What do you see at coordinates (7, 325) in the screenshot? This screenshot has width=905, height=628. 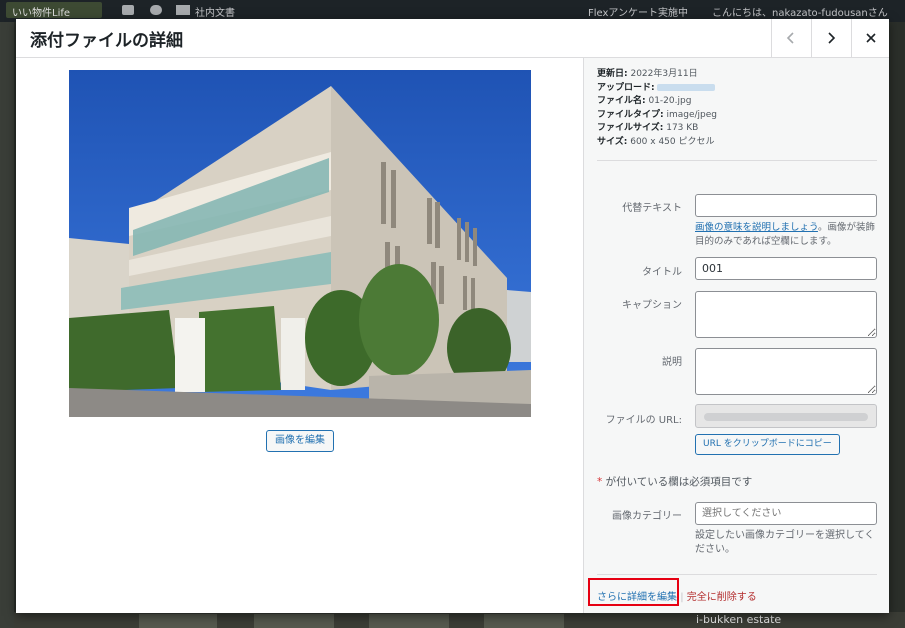 I see `admin-sidebar` at bounding box center [7, 325].